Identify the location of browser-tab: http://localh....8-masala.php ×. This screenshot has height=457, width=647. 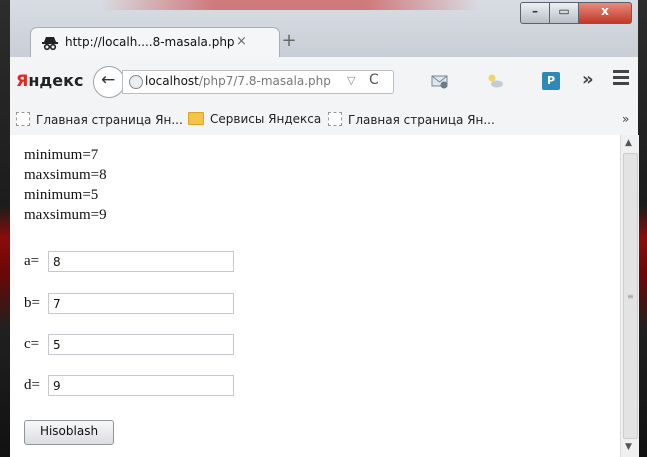
(155, 42).